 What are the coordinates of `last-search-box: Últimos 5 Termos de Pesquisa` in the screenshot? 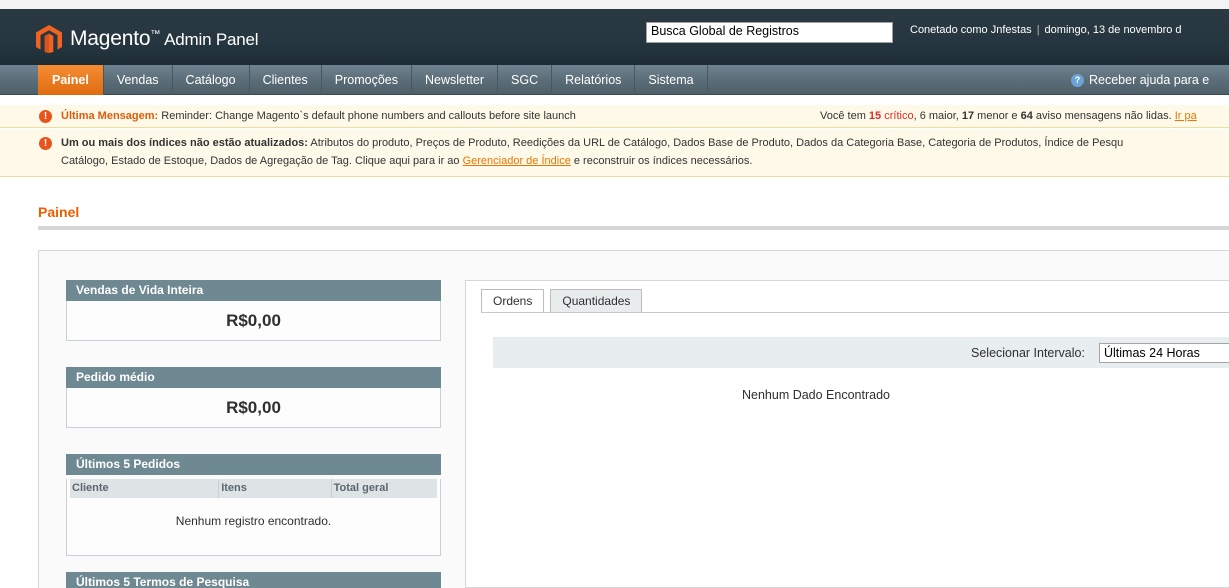 It's located at (253, 580).